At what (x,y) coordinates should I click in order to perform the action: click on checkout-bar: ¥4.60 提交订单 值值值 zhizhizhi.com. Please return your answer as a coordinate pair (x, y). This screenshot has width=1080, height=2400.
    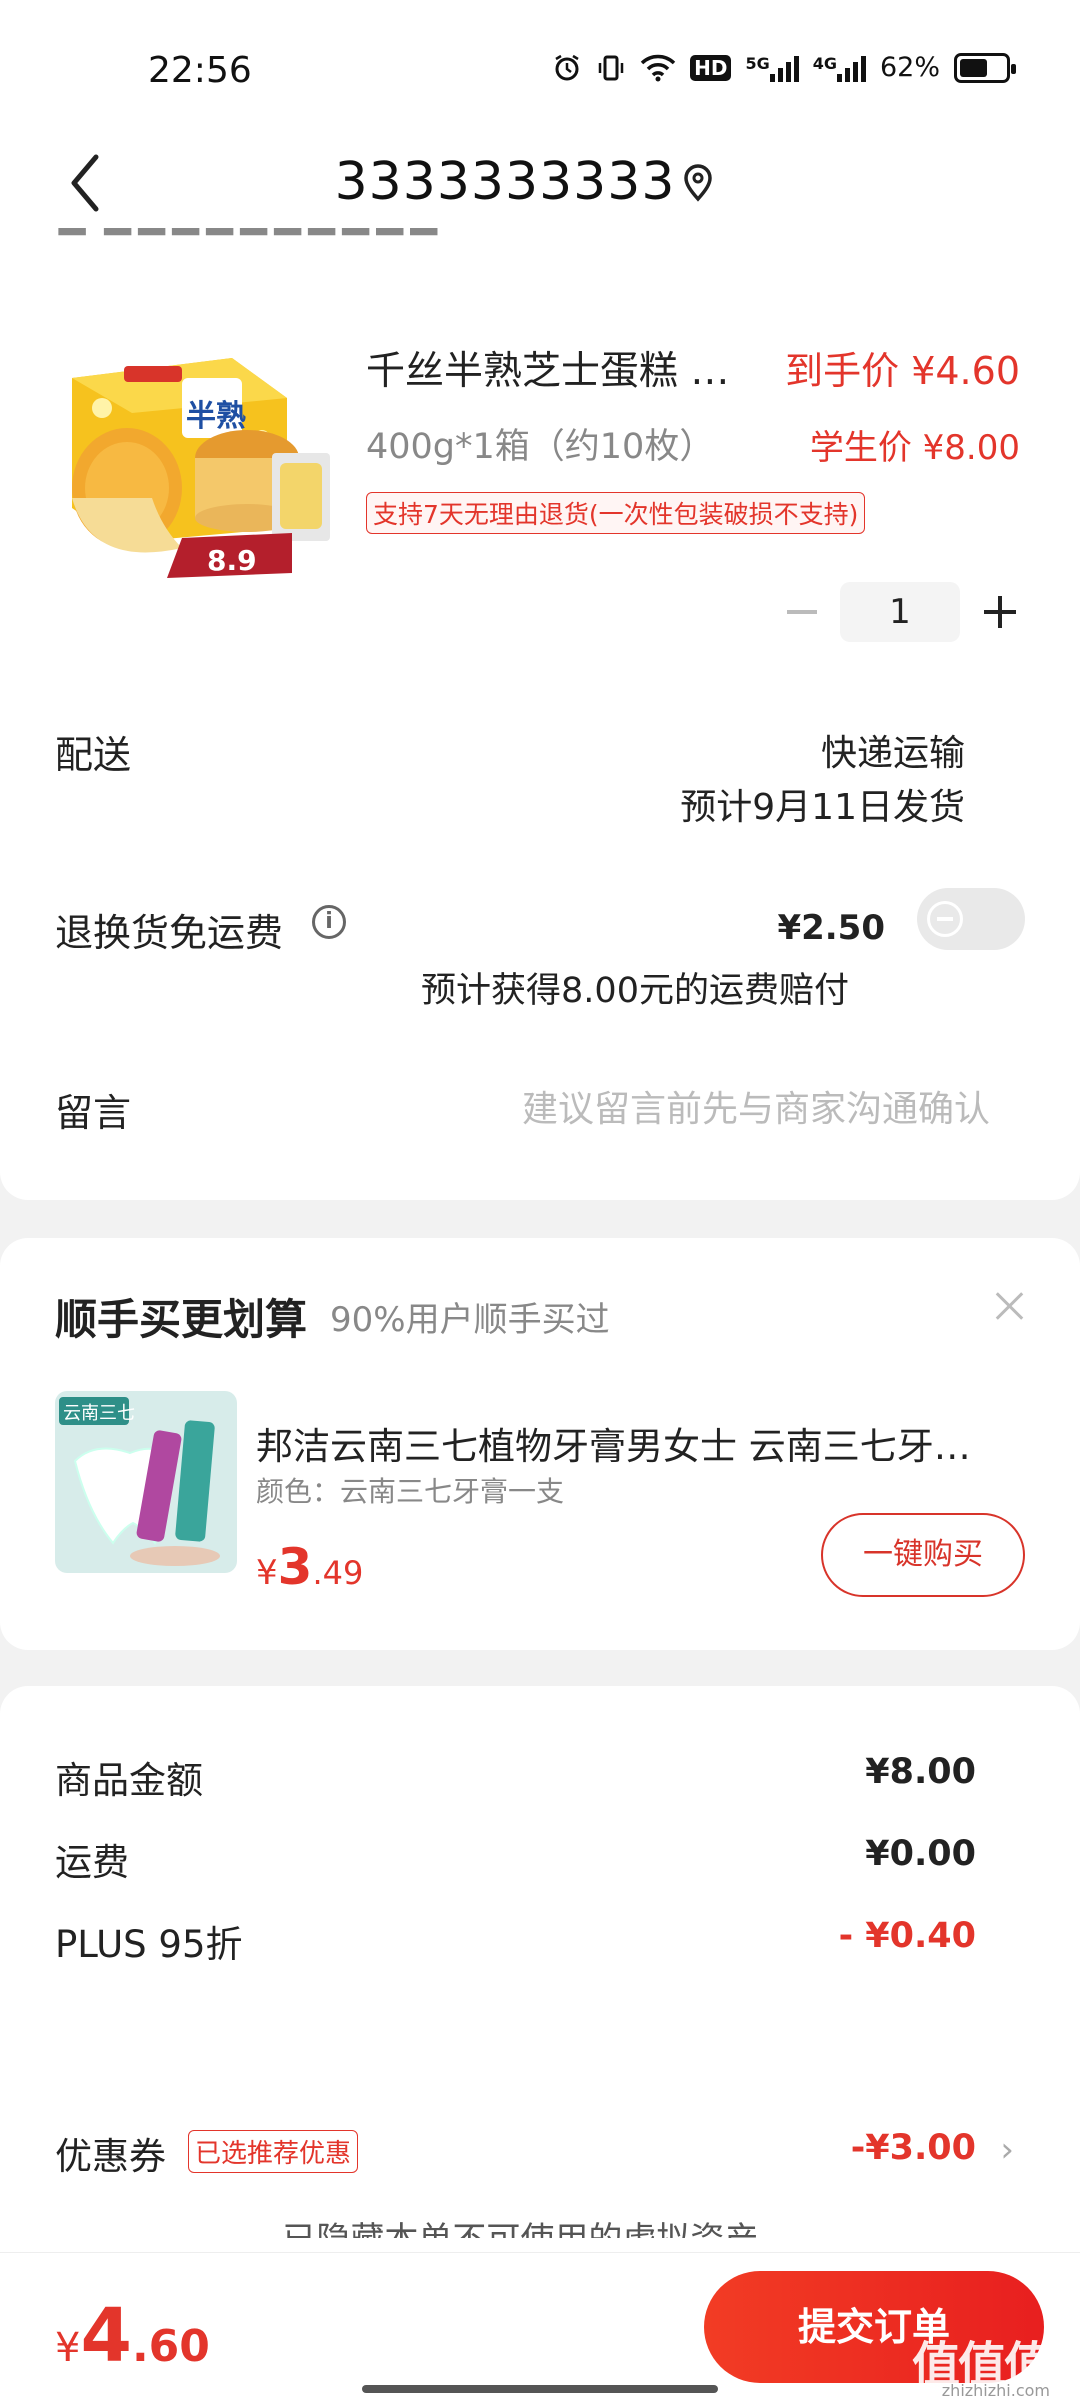
    Looking at the image, I should click on (540, 2326).